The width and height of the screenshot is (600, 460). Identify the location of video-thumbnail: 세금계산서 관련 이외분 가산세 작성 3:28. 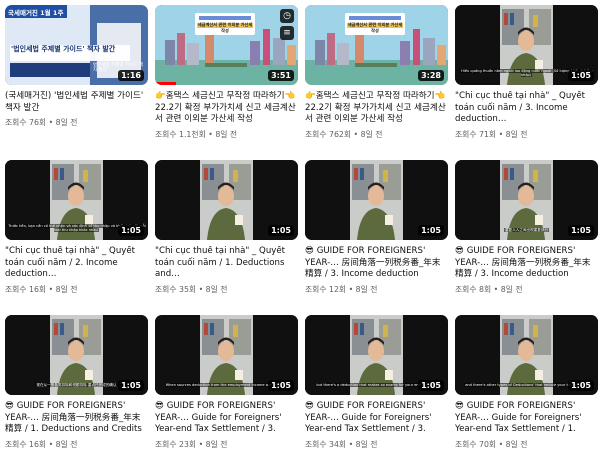
(376, 45).